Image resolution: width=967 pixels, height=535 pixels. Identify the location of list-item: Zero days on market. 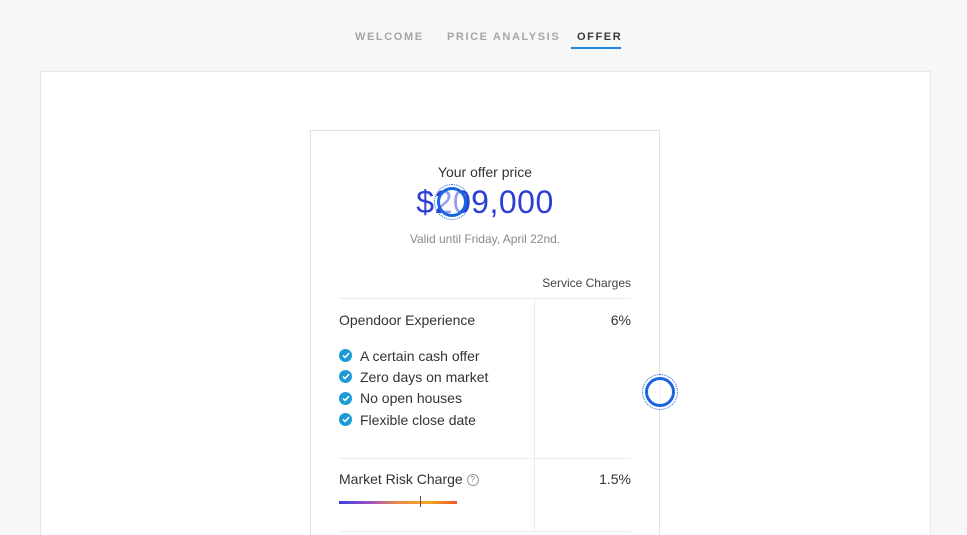
(413, 376).